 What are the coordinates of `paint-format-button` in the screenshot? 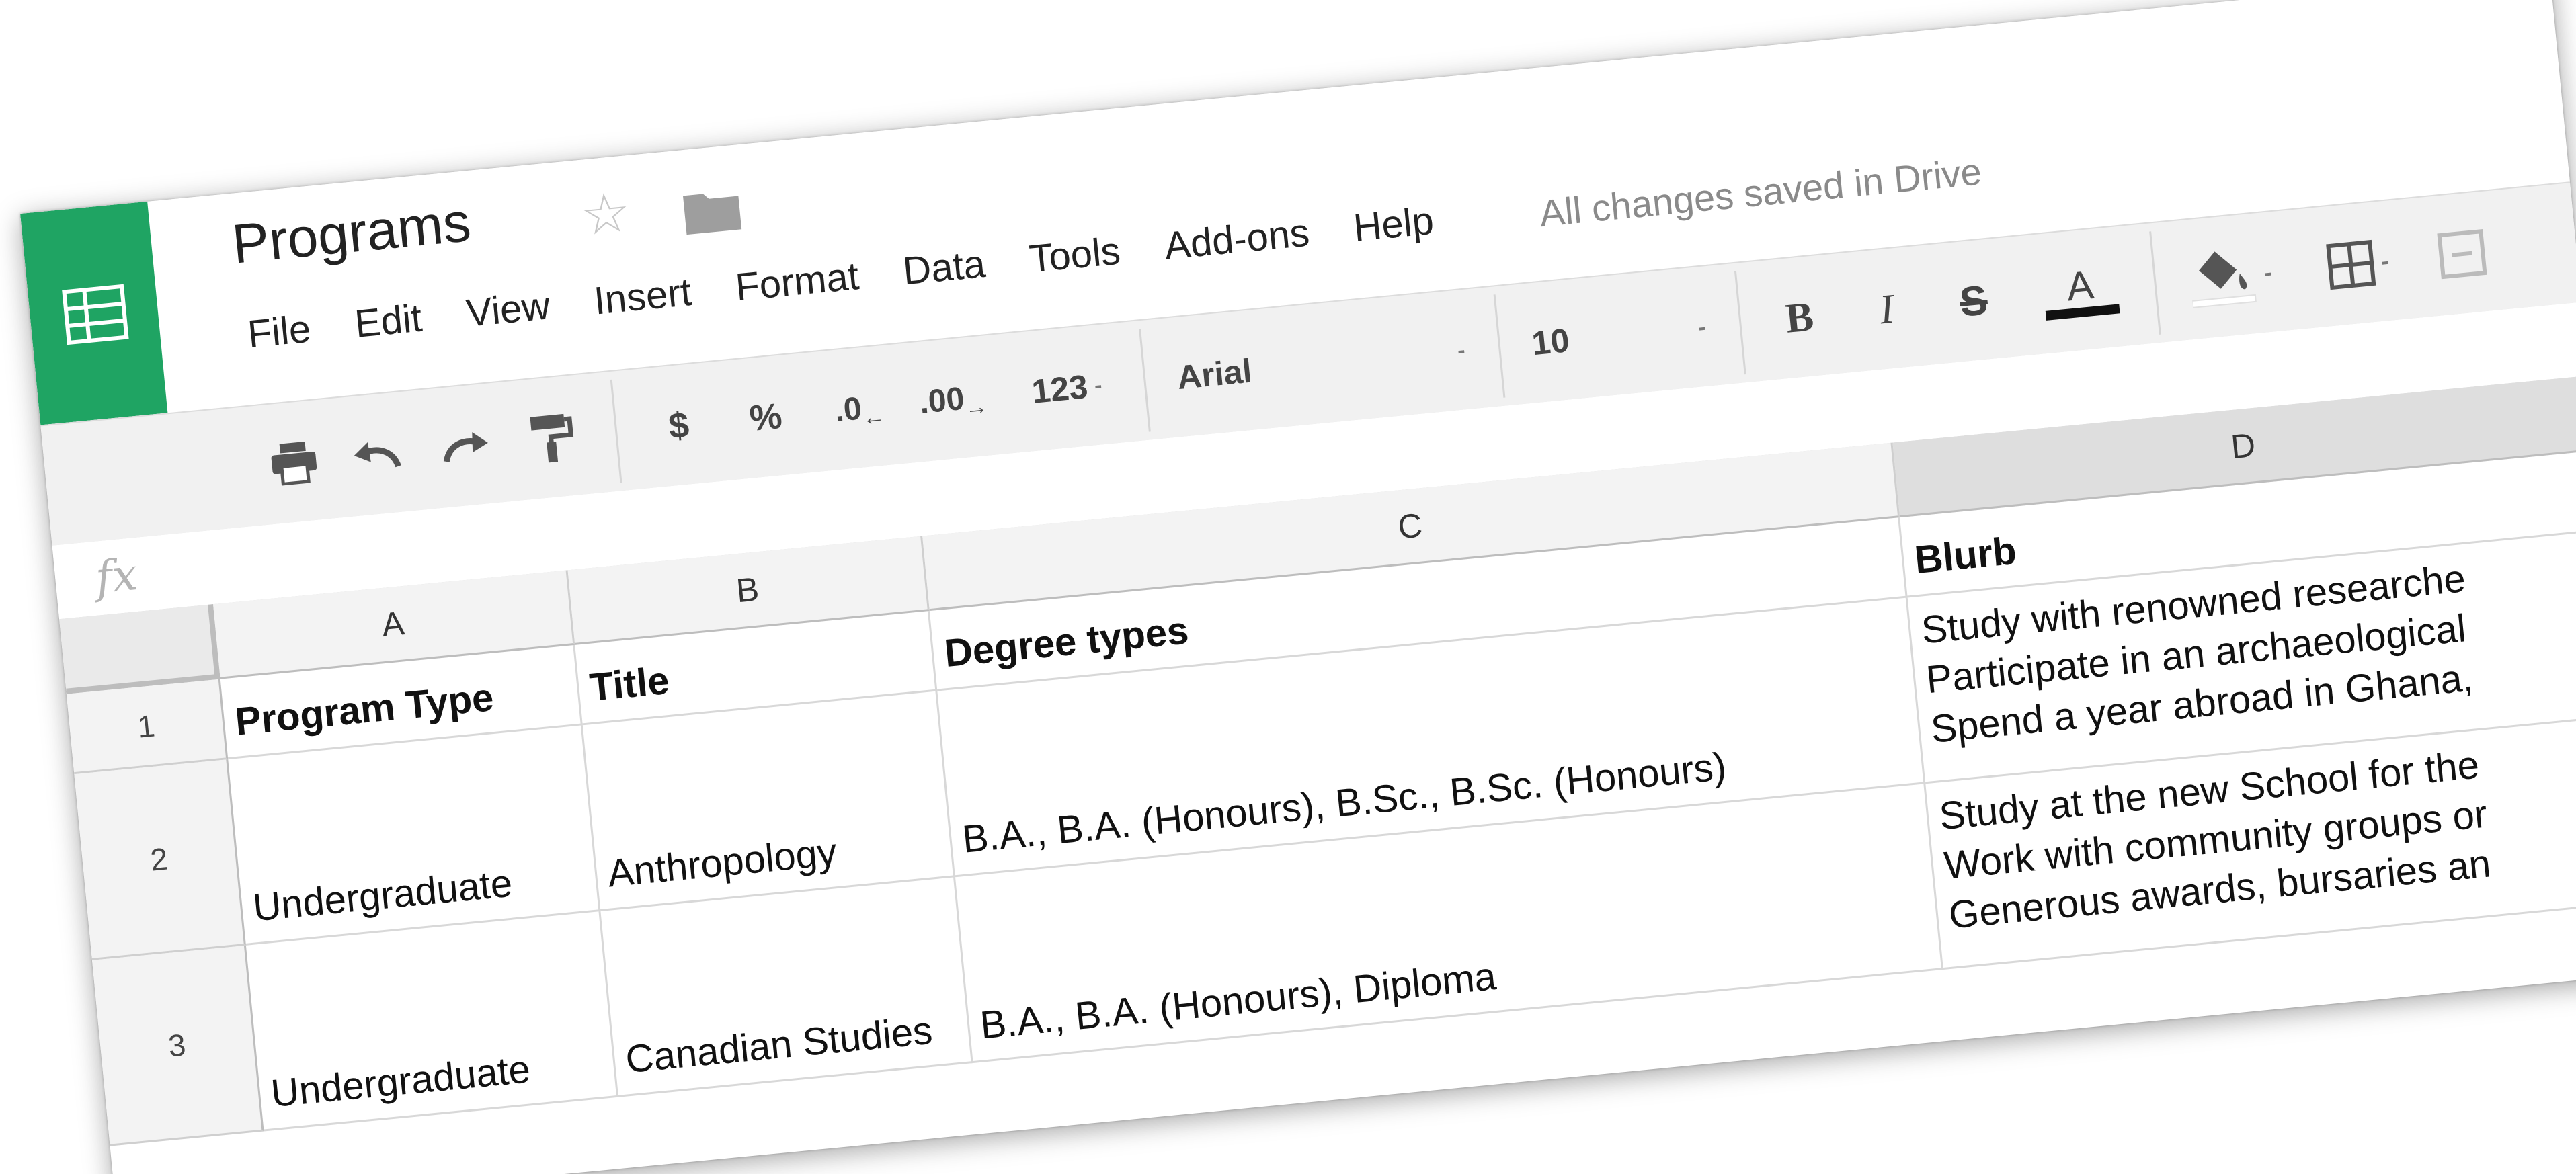 It's located at (551, 437).